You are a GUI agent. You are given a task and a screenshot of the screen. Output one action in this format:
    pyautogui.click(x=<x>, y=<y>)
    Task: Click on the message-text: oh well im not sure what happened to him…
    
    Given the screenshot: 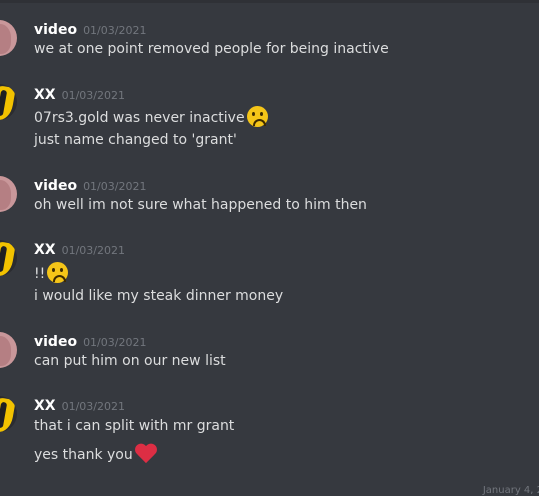 What is the action you would take?
    pyautogui.click(x=200, y=205)
    